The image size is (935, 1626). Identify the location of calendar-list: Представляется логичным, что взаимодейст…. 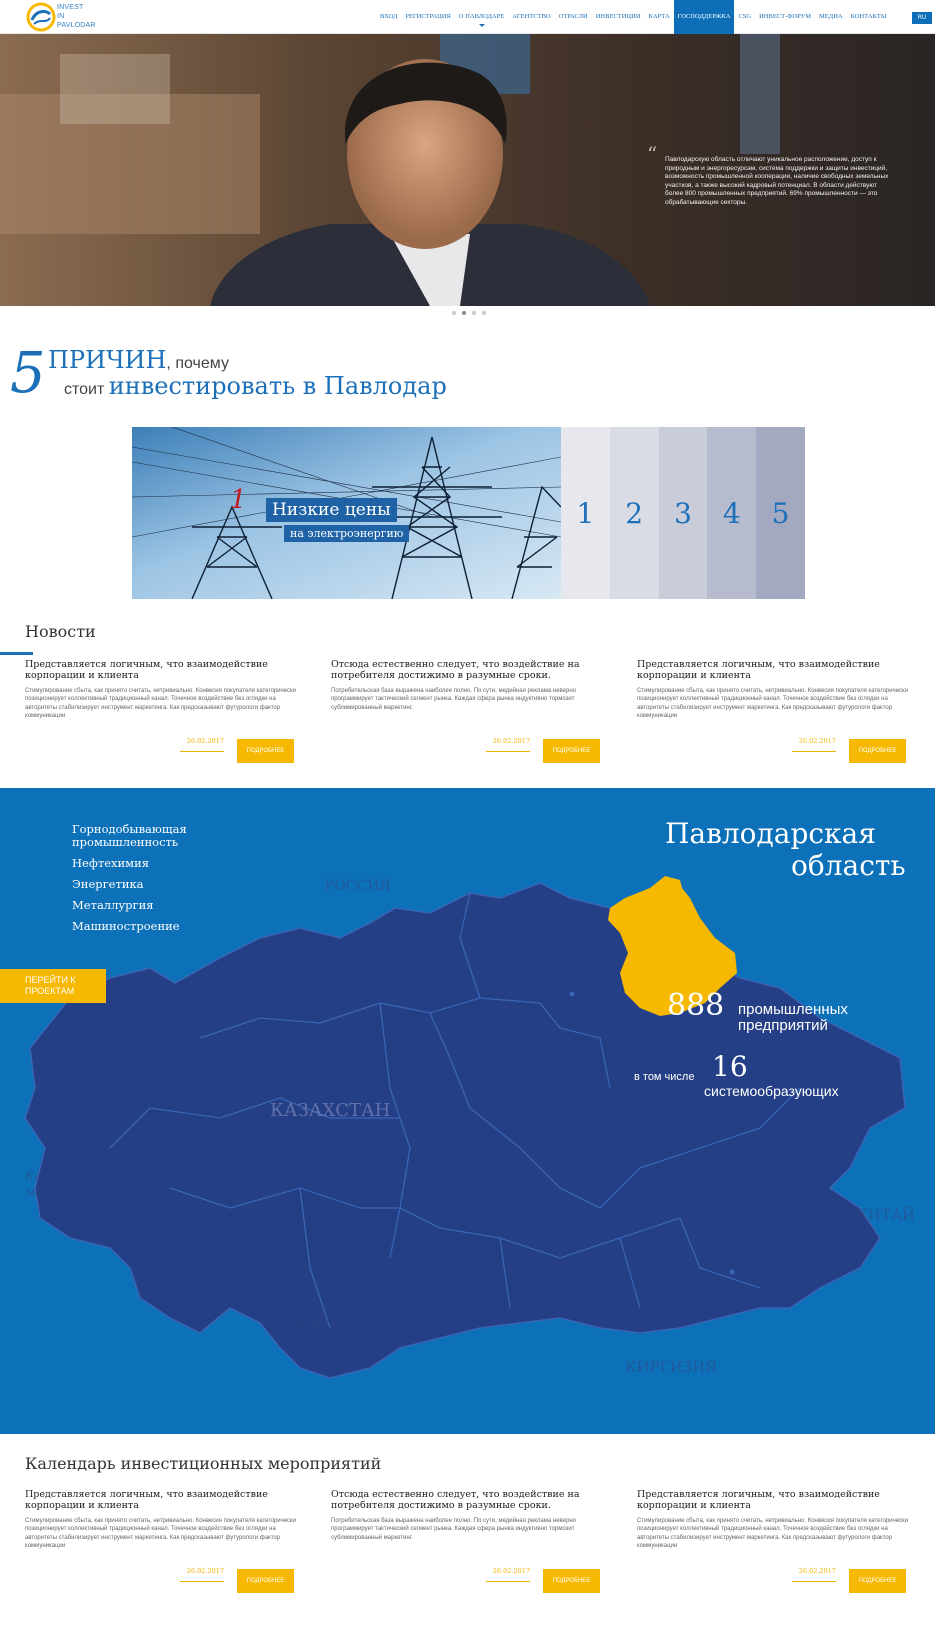
(467, 1549).